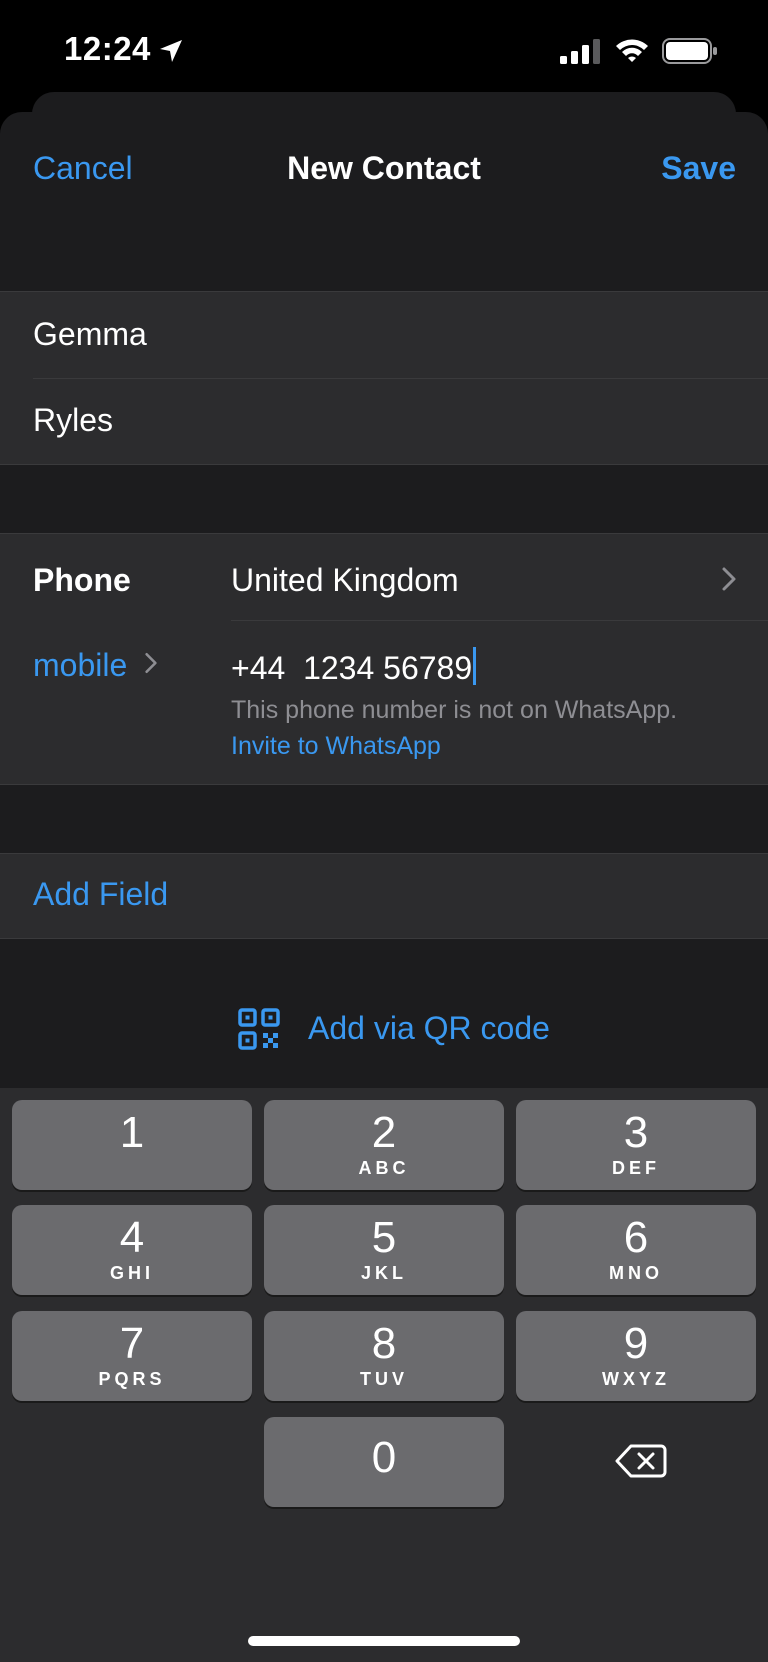  What do you see at coordinates (698, 168) in the screenshot?
I see `save-button: Save` at bounding box center [698, 168].